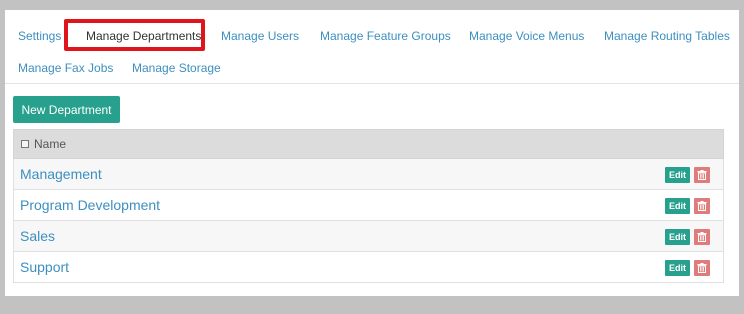 The width and height of the screenshot is (744, 314). What do you see at coordinates (667, 36) in the screenshot?
I see `tab-manage-routing-tables: Manage Routing Tables` at bounding box center [667, 36].